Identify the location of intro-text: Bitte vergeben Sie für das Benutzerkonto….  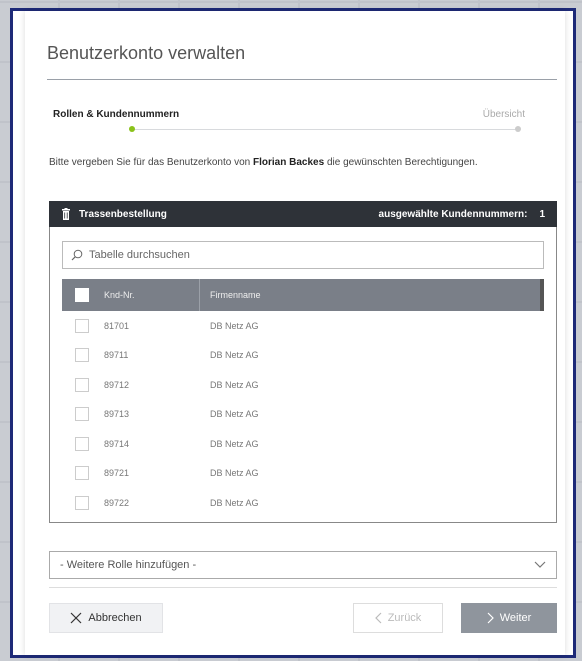
(279, 163).